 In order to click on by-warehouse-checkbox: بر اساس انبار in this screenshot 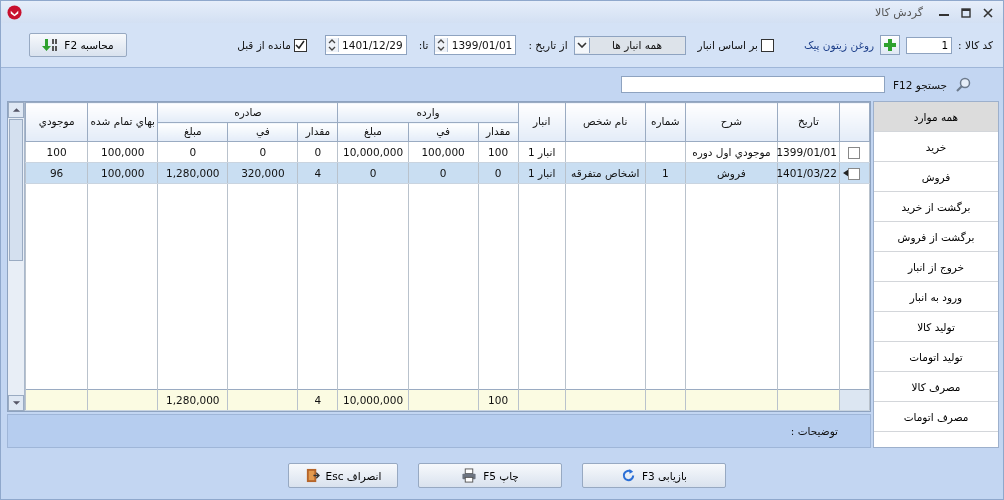, I will do `click(735, 45)`.